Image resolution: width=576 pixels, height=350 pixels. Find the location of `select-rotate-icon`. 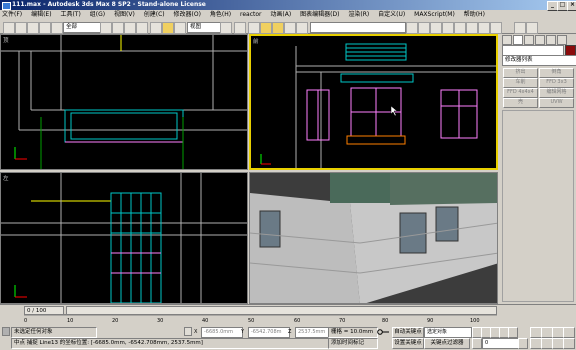

select-rotate-icon is located at coordinates (168, 28).